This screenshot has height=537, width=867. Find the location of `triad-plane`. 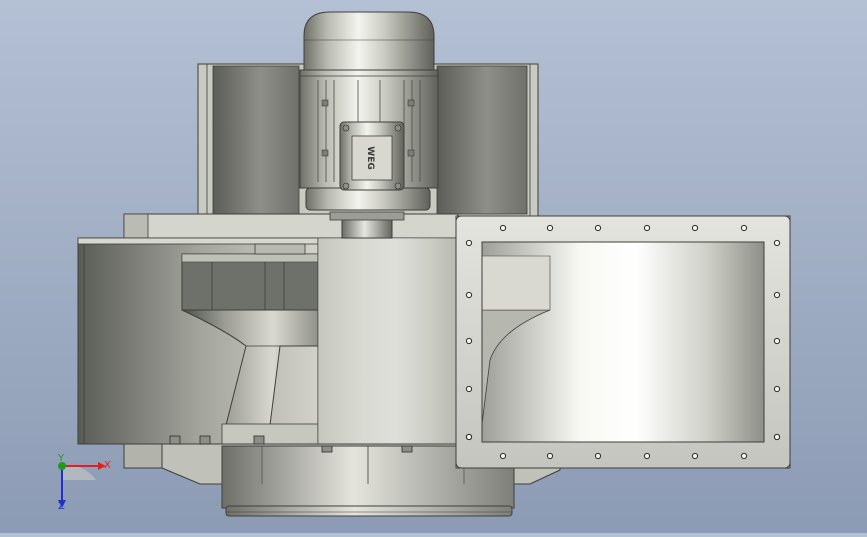

triad-plane is located at coordinates (79, 472).